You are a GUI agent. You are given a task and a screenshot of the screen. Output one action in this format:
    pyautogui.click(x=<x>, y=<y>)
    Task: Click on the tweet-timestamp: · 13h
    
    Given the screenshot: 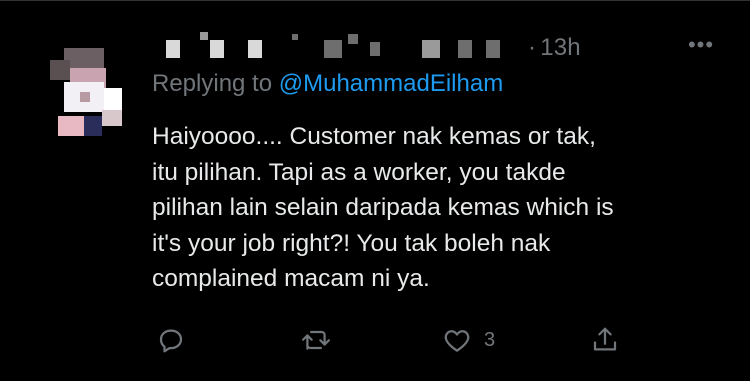 What is the action you would take?
    pyautogui.click(x=554, y=48)
    